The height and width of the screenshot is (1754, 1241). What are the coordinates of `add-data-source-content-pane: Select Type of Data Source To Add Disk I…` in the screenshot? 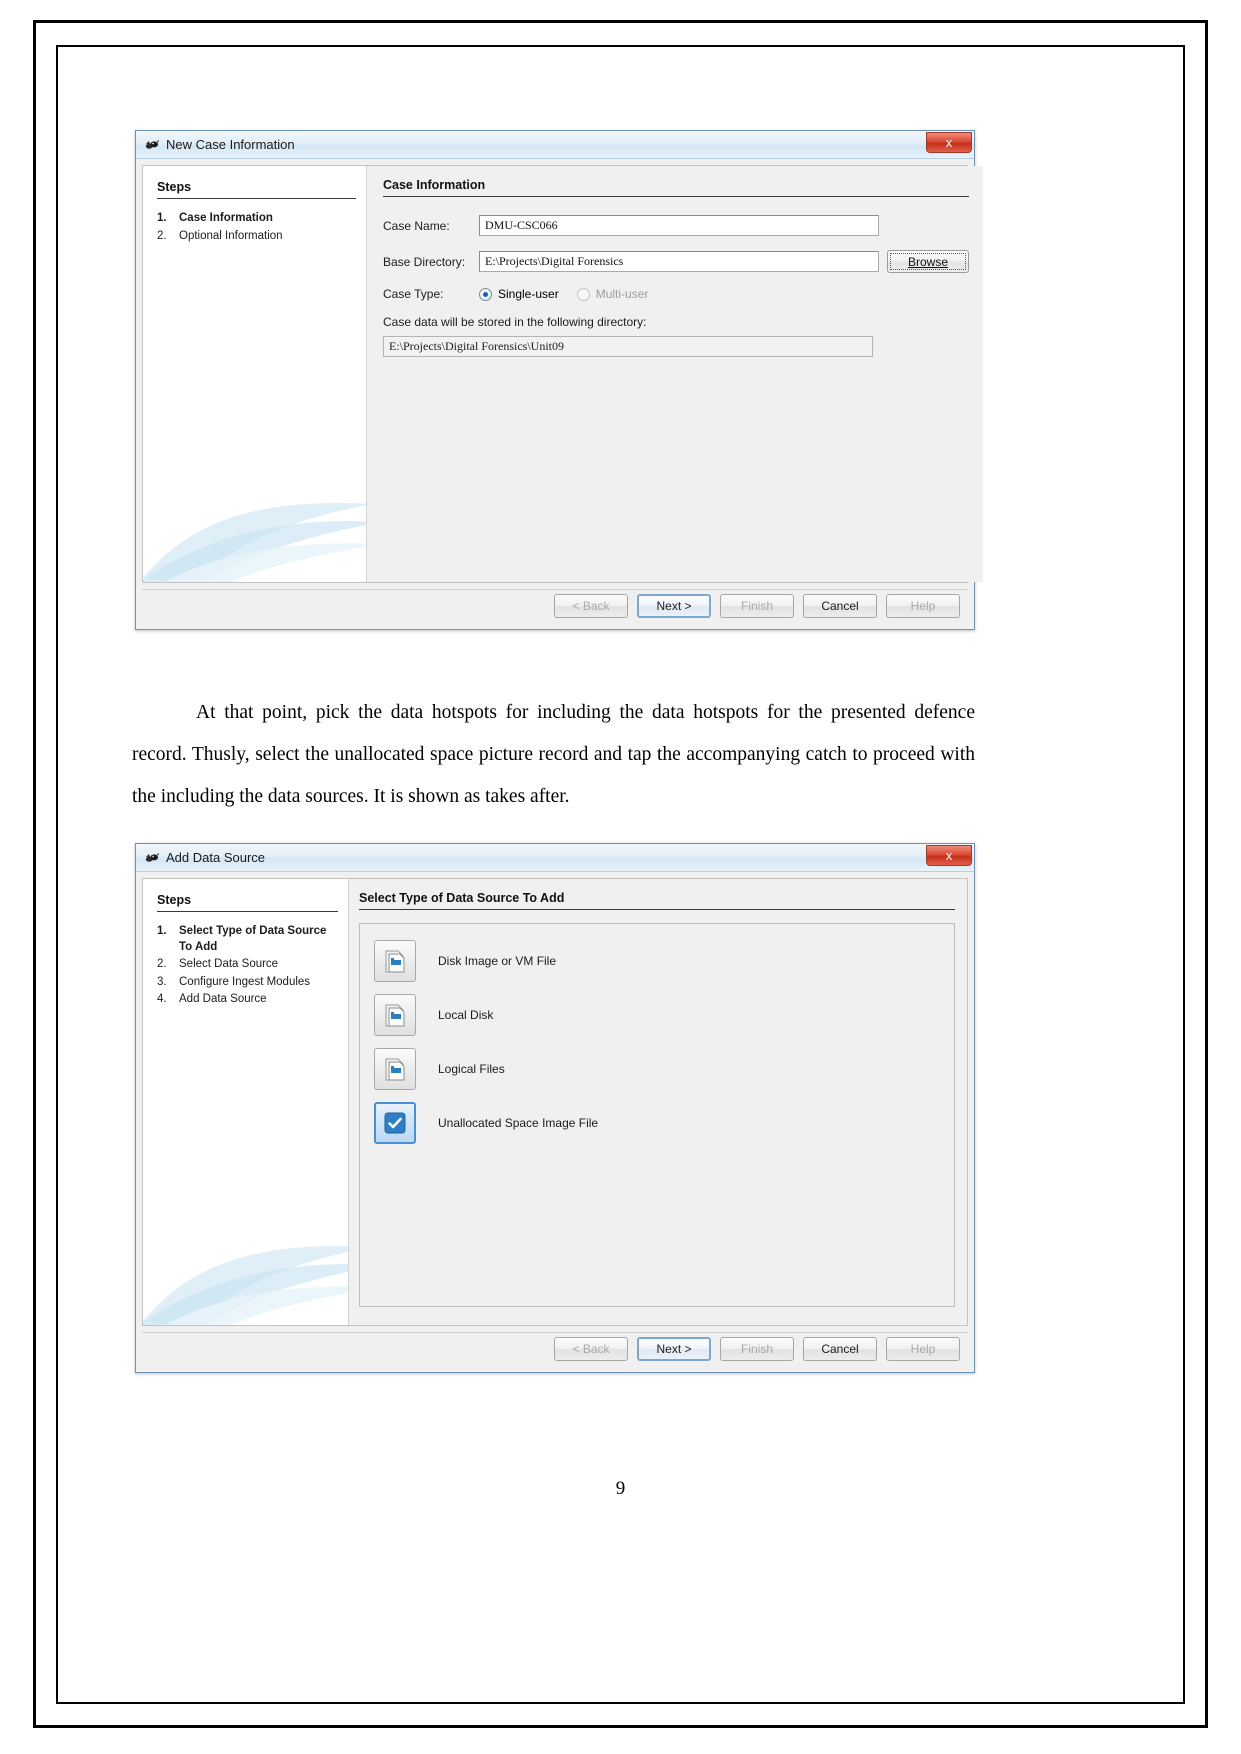 It's located at (658, 1102).